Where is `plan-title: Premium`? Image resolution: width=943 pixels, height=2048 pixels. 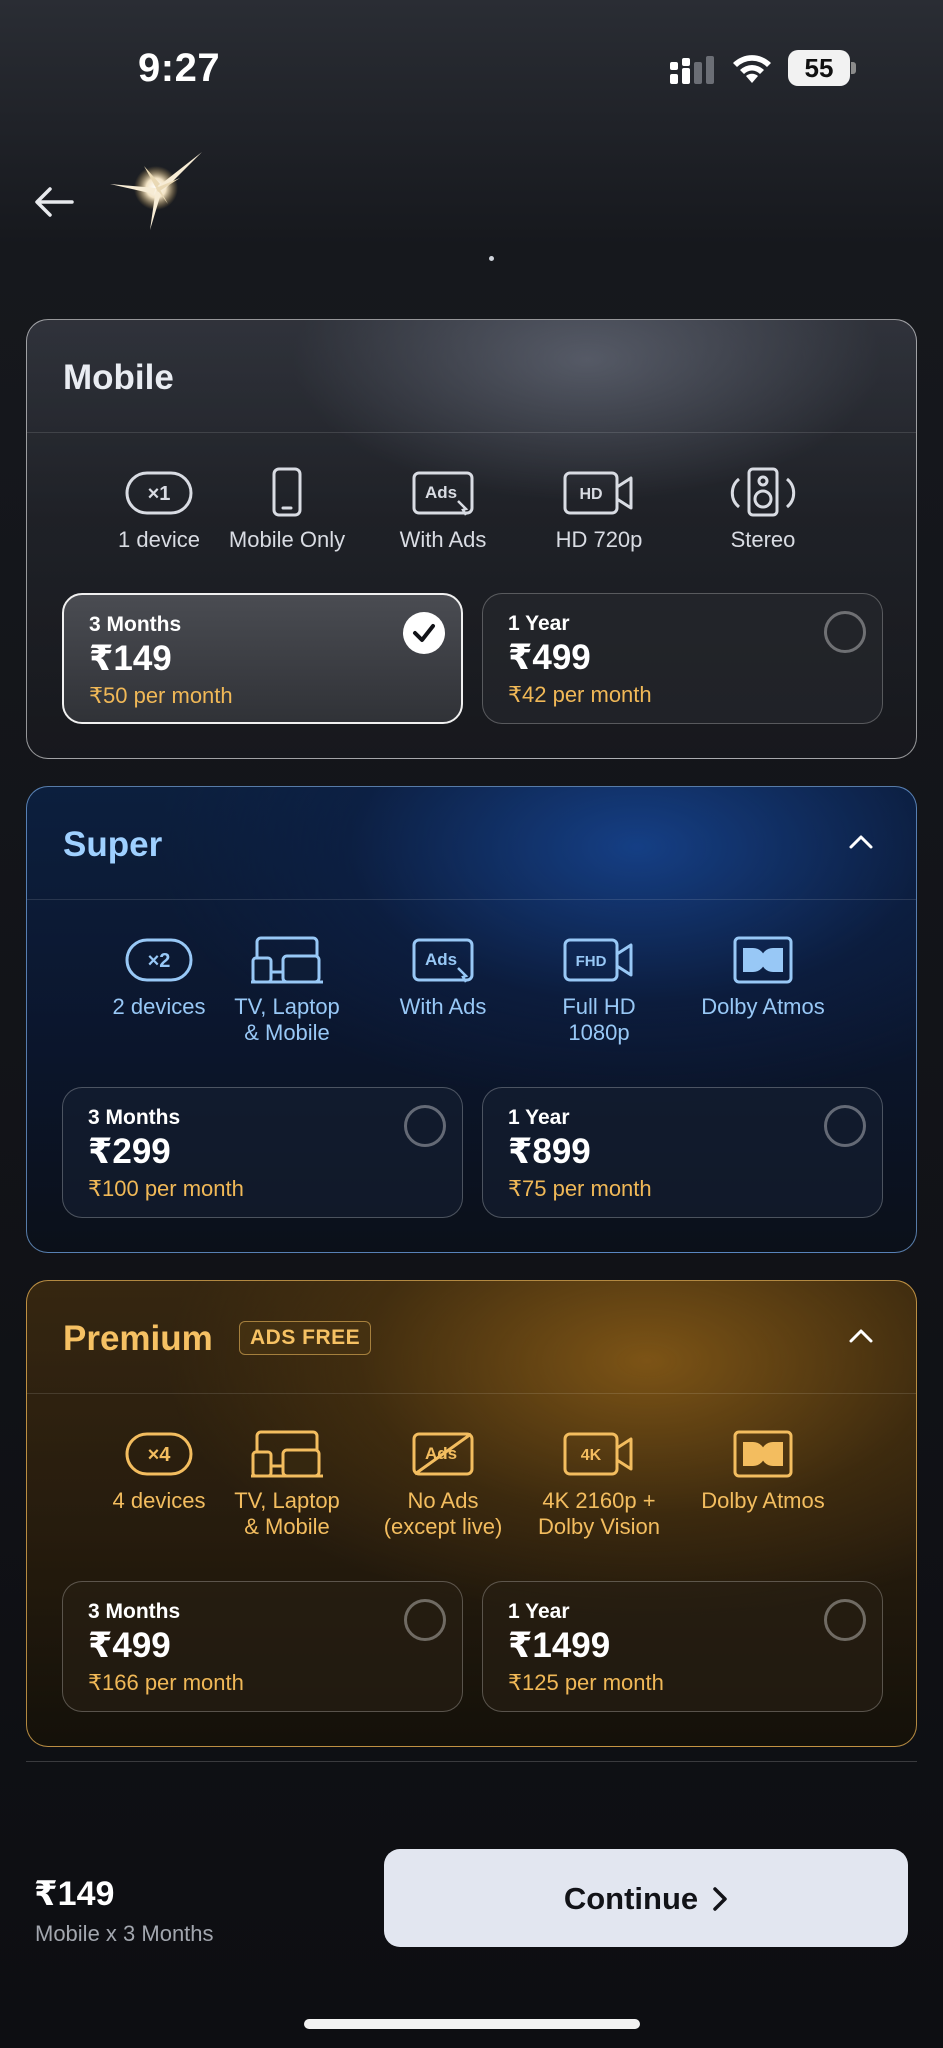
plan-title: Premium is located at coordinates (138, 1338).